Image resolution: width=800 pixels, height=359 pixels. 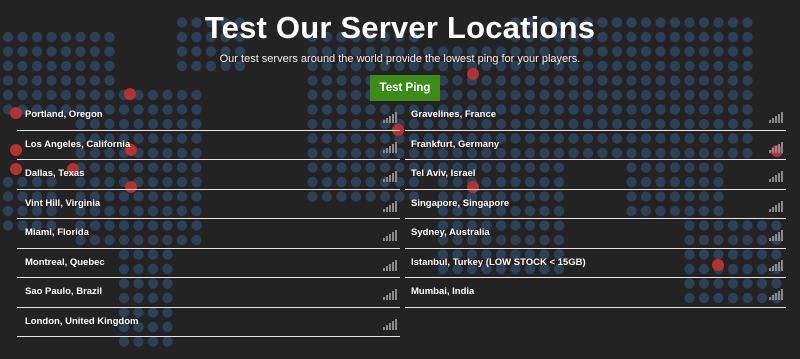 I want to click on server-row: Miami, Florida, so click(x=208, y=234).